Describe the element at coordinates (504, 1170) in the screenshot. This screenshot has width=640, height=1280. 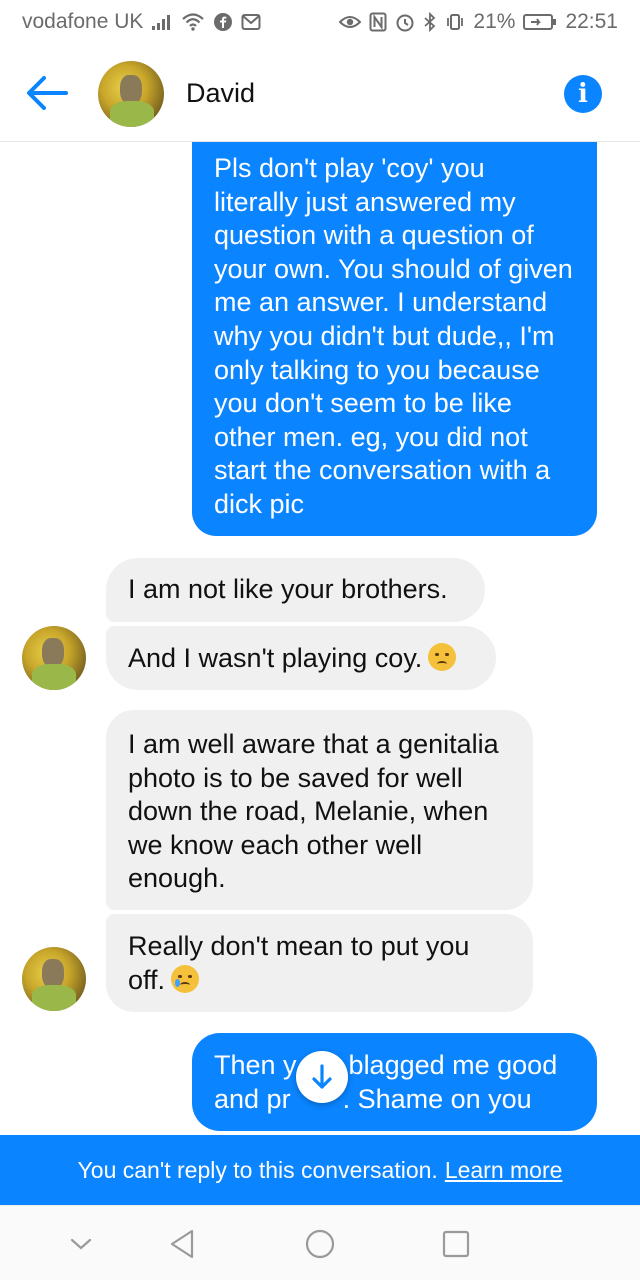
I see `learn-more-link: Learn more` at that location.